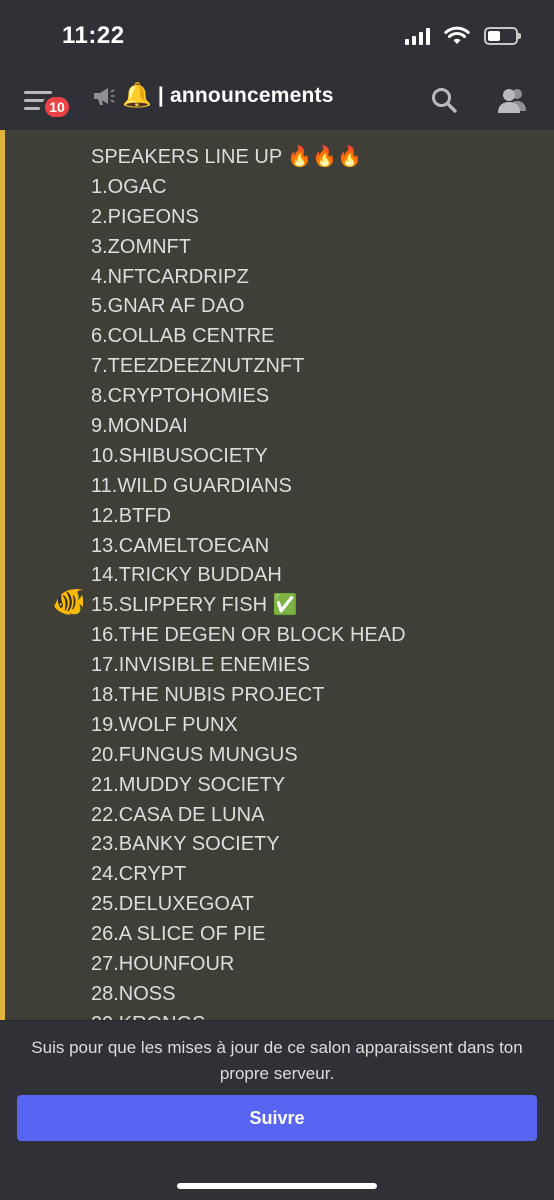 The width and height of the screenshot is (554, 1200). Describe the element at coordinates (188, 784) in the screenshot. I see `message-line: 21.MUDDY SOCIETY` at that location.